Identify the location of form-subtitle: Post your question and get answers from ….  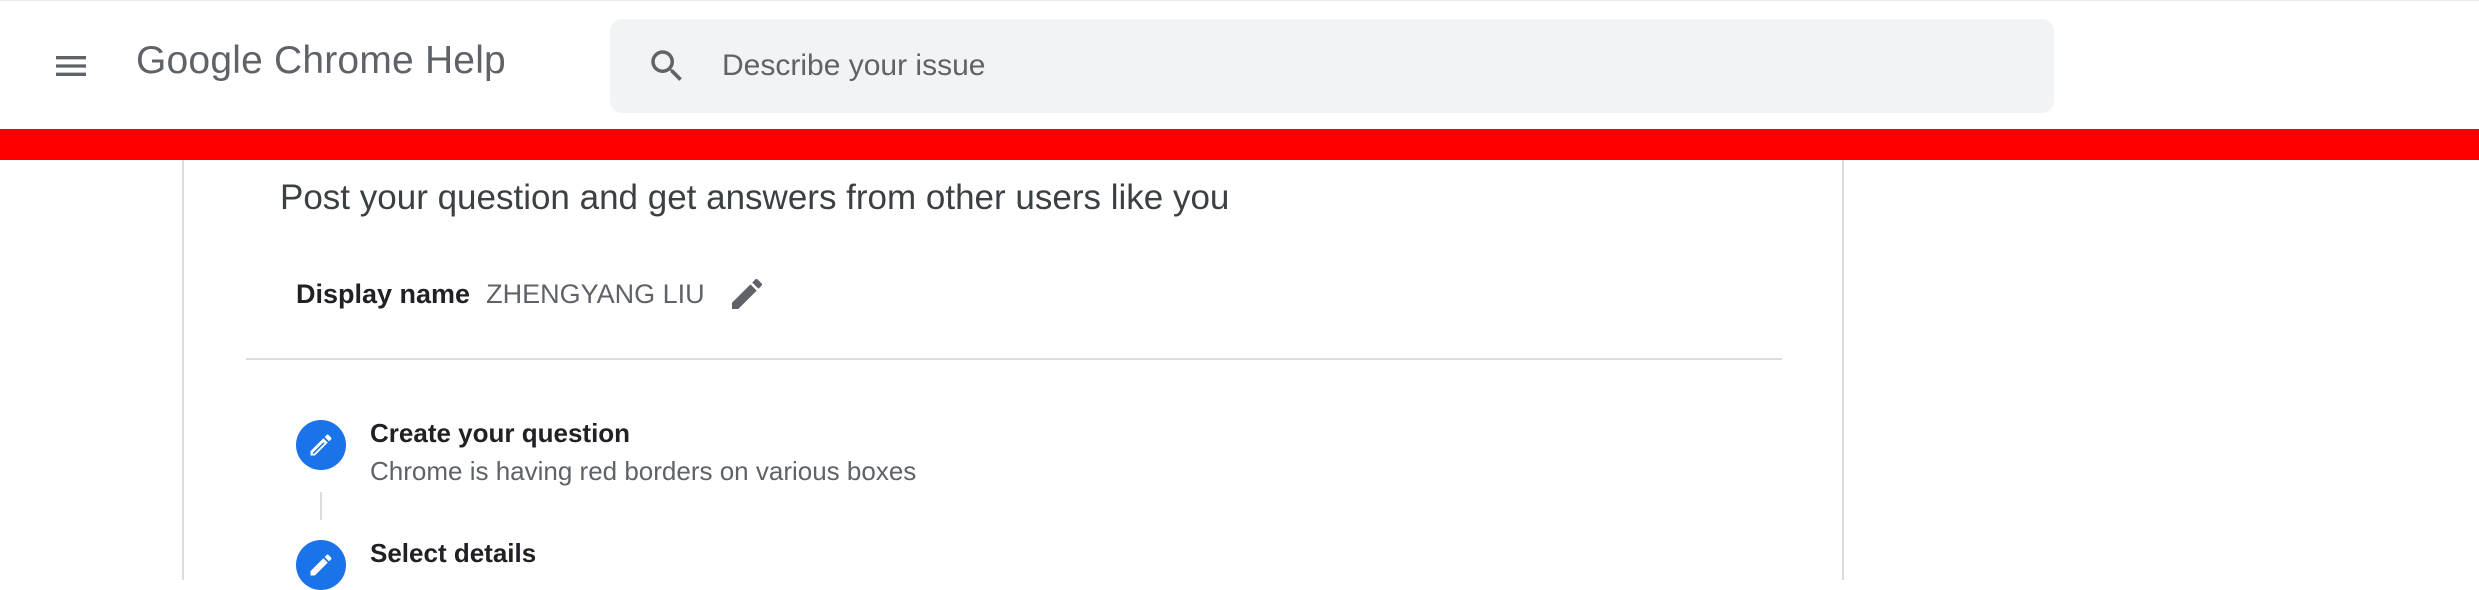
(755, 197).